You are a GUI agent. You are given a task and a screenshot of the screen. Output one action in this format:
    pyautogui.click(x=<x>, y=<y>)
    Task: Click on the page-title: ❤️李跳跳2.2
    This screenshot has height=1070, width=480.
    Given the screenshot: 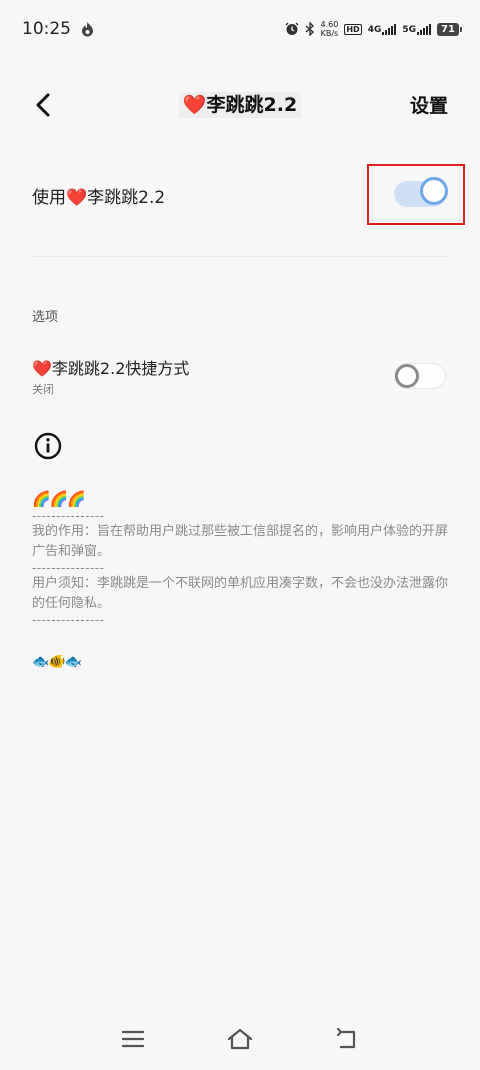 What is the action you would take?
    pyautogui.click(x=240, y=104)
    